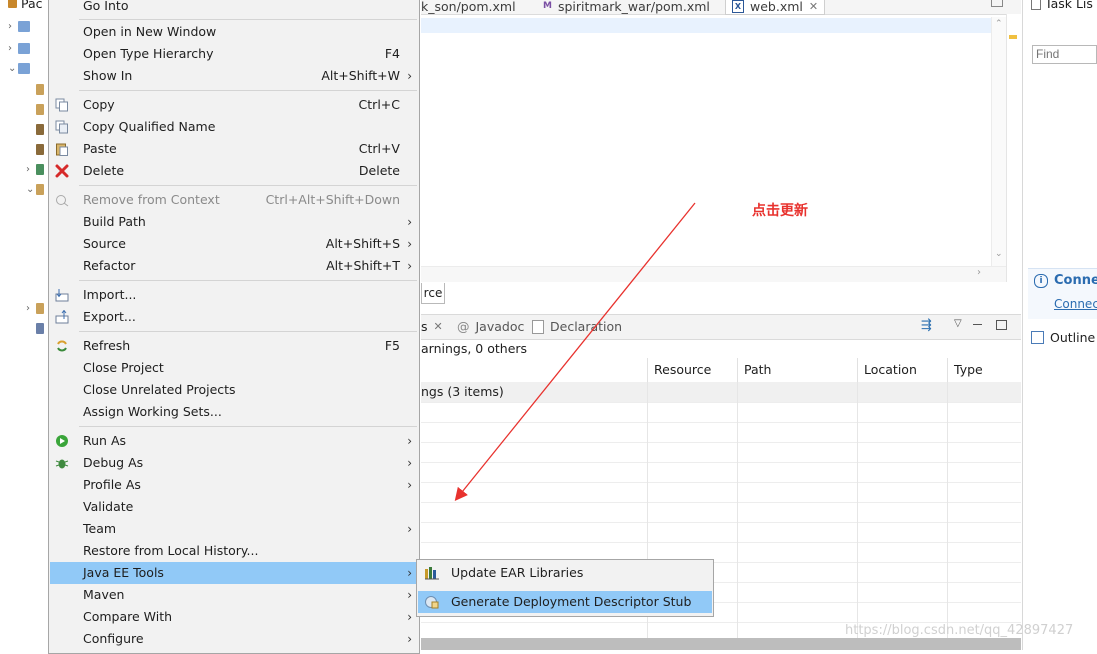  What do you see at coordinates (234, 266) in the screenshot?
I see `menu-item-refactor: Refactor Alt+Shift+T ›` at bounding box center [234, 266].